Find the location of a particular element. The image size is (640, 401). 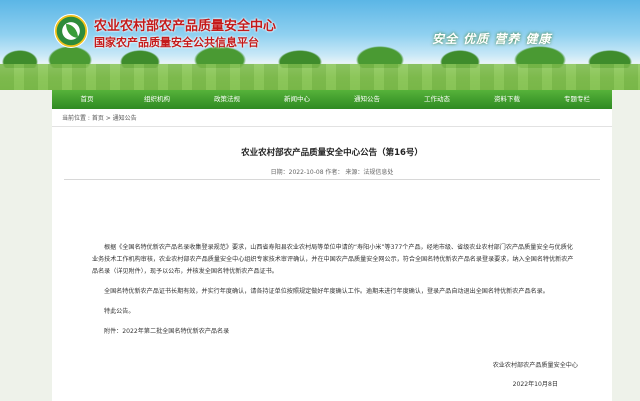

site-subtitle: 国家农产品质量安全公共信息平台 is located at coordinates (176, 42).